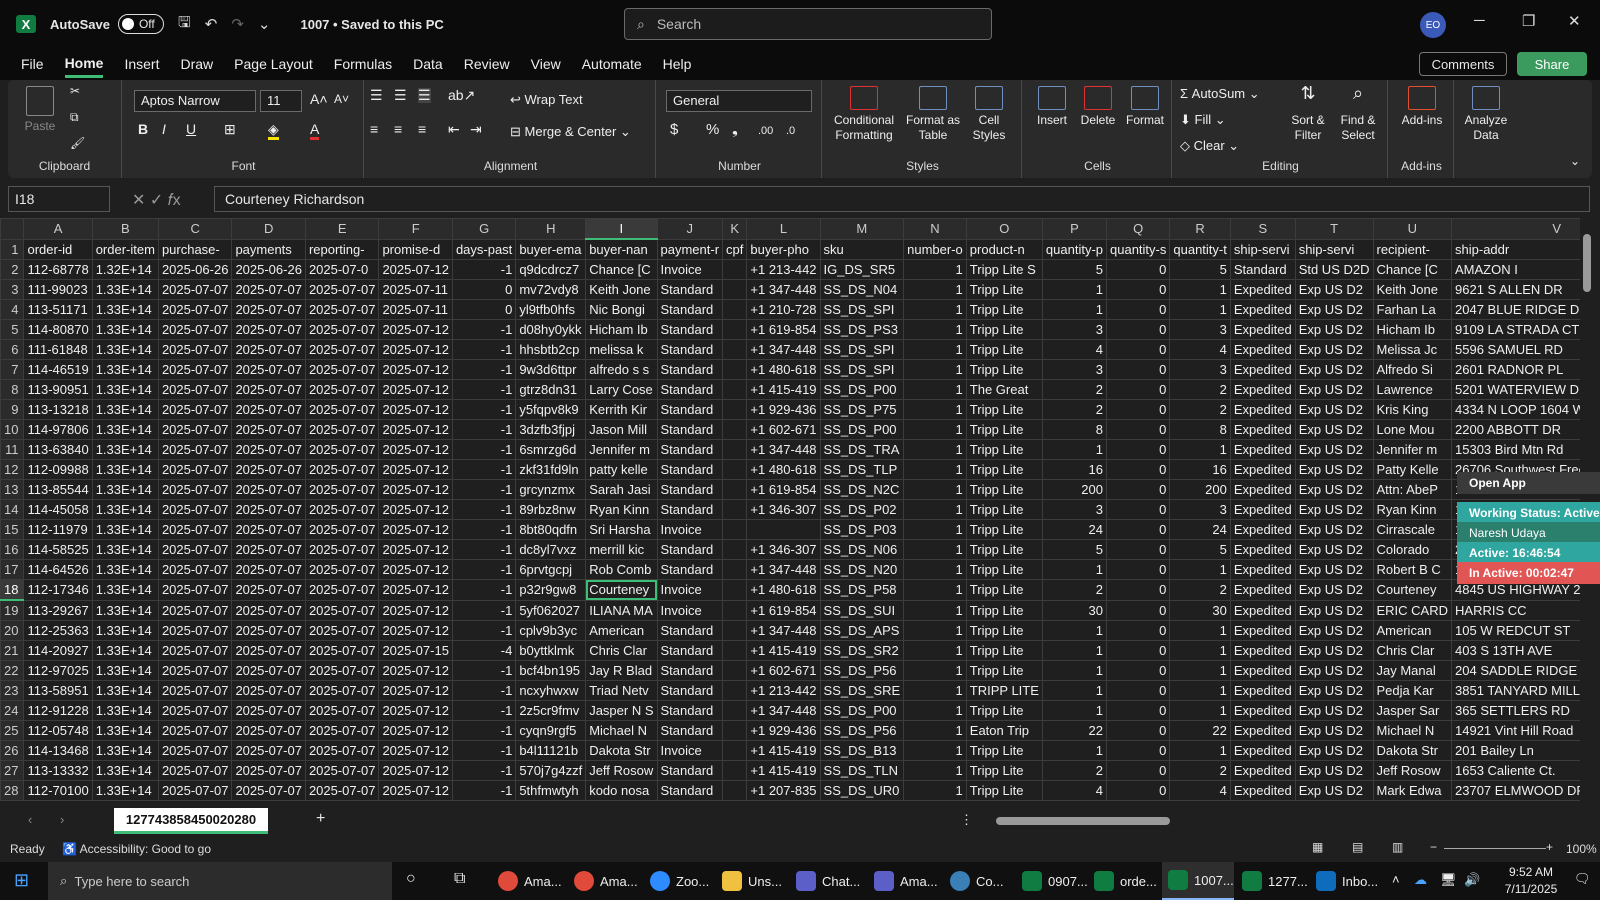  Describe the element at coordinates (690, 369) in the screenshot. I see `cell: Standard` at that location.